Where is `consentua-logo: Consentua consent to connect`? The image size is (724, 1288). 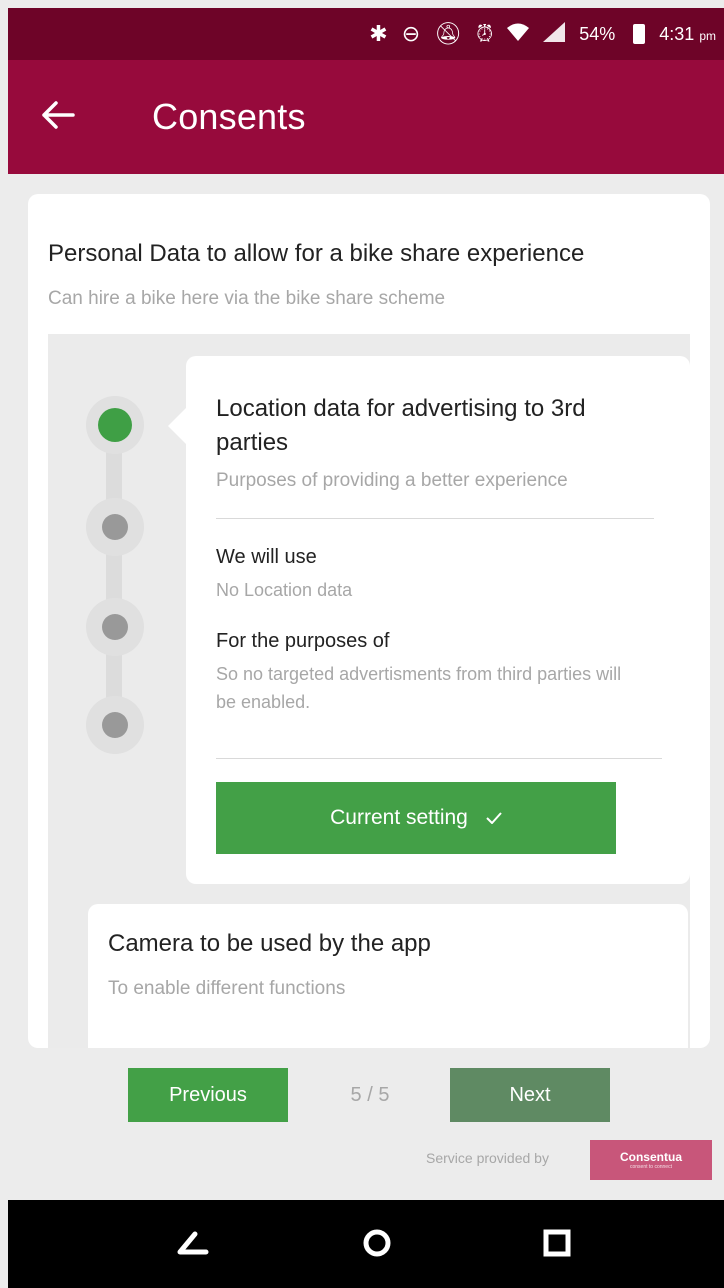 consentua-logo: Consentua consent to connect is located at coordinates (651, 1160).